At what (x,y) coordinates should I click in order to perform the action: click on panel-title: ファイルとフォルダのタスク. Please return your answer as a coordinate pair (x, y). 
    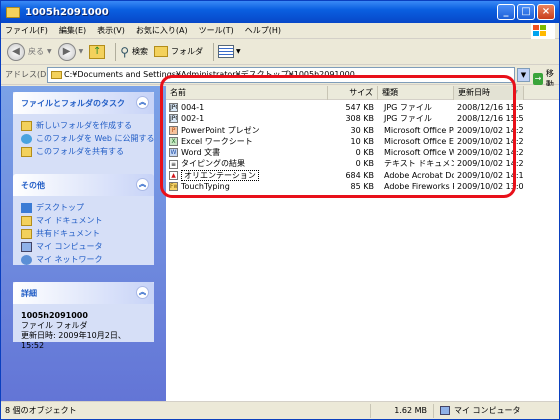
    Looking at the image, I should click on (73, 103).